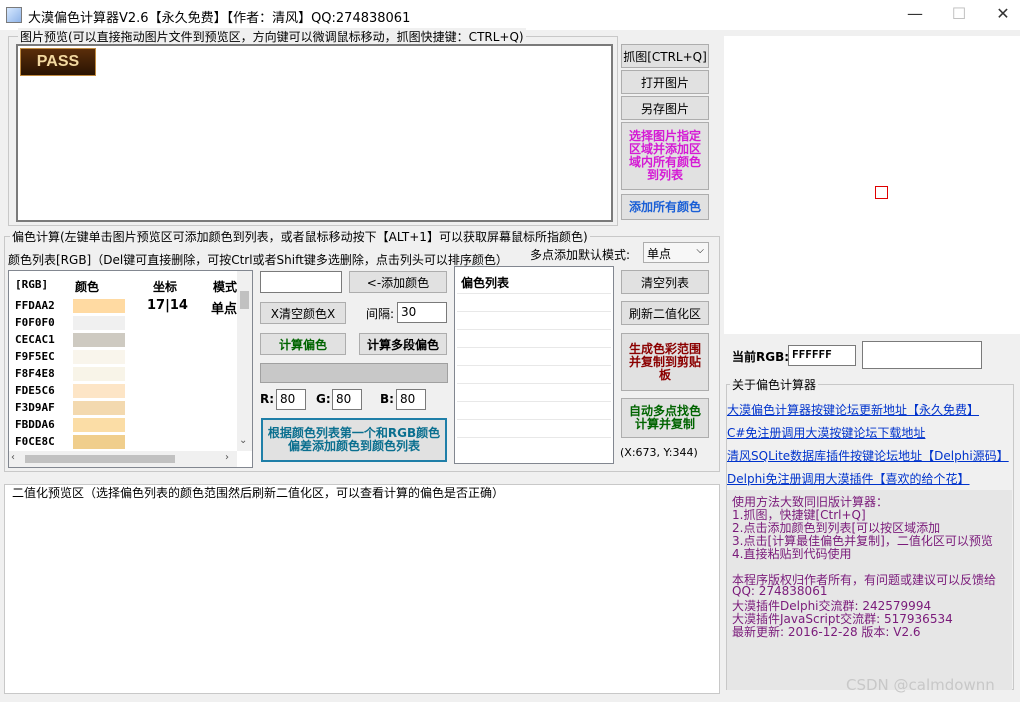 This screenshot has height=702, width=1020. I want to click on row-hex: CECAC1, so click(35, 339).